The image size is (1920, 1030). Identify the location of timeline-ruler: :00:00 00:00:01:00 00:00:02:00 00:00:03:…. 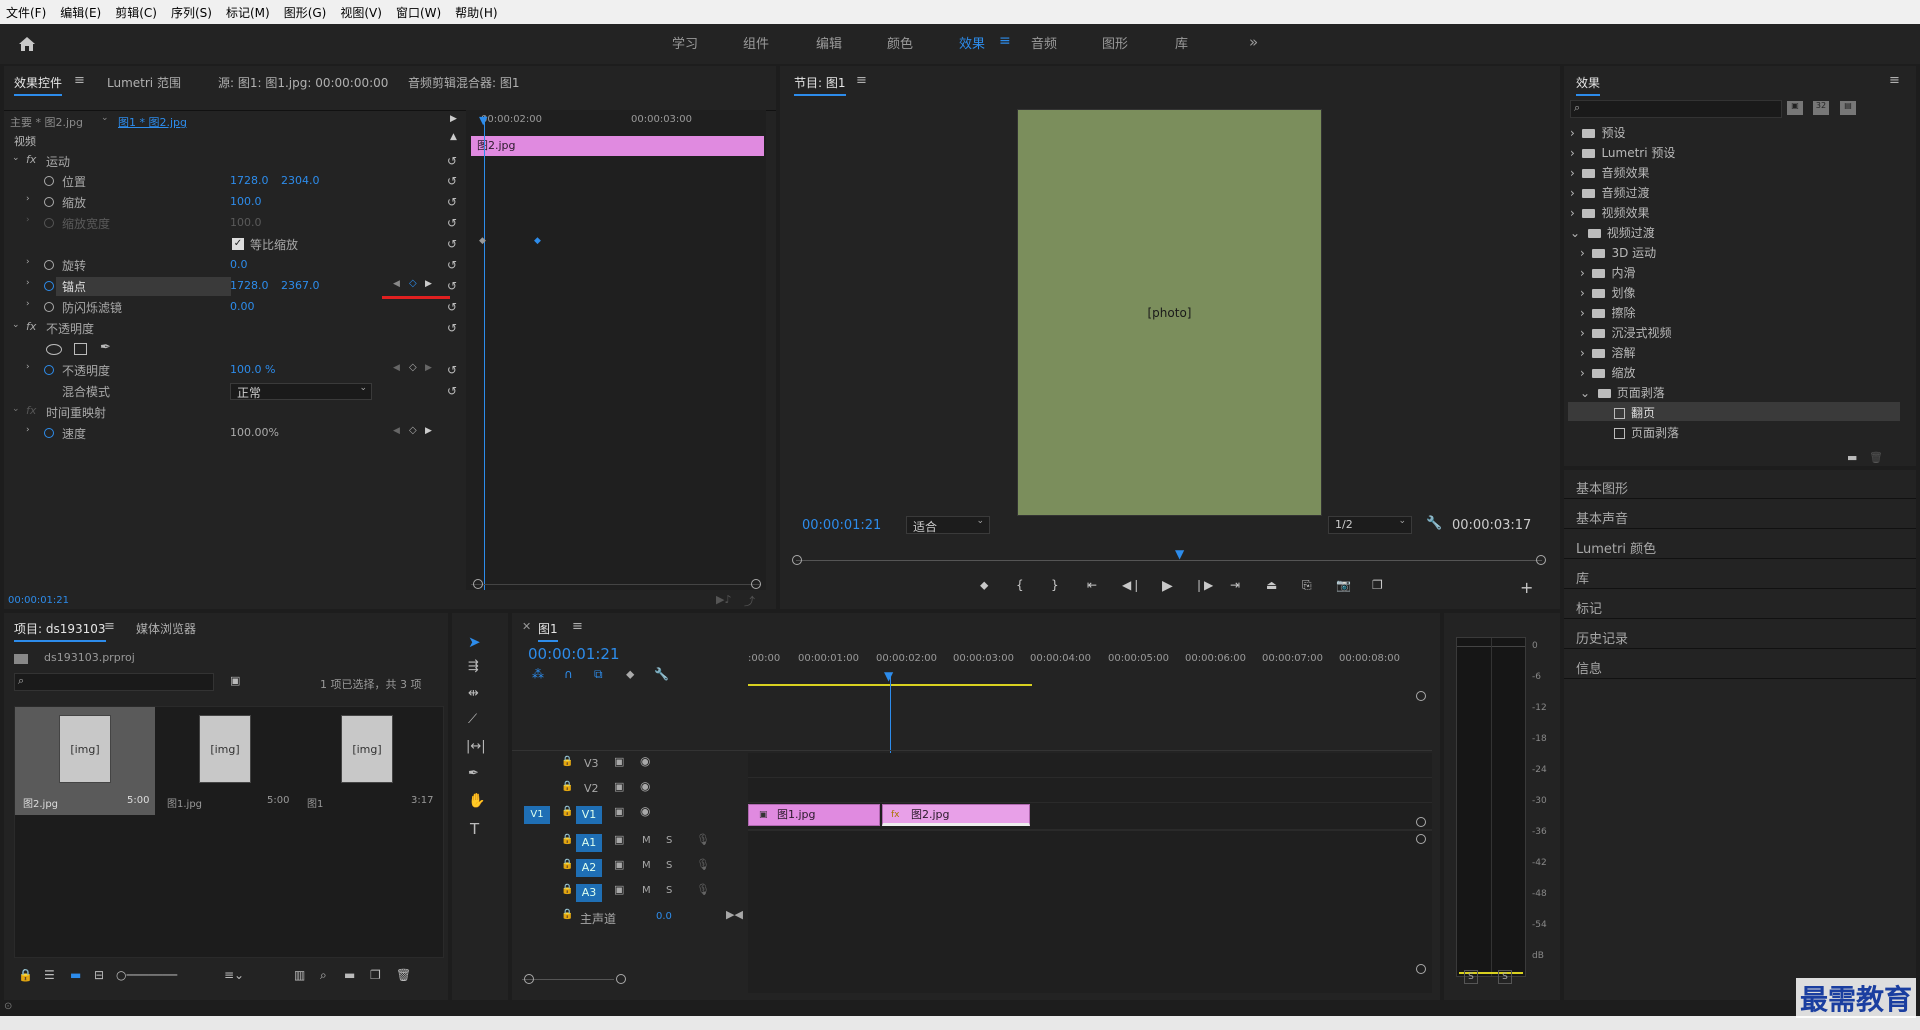
(1090, 664).